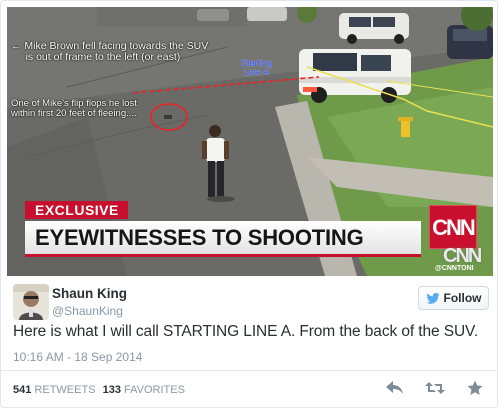  Describe the element at coordinates (453, 227) in the screenshot. I see `cnn-logo: CNN` at that location.